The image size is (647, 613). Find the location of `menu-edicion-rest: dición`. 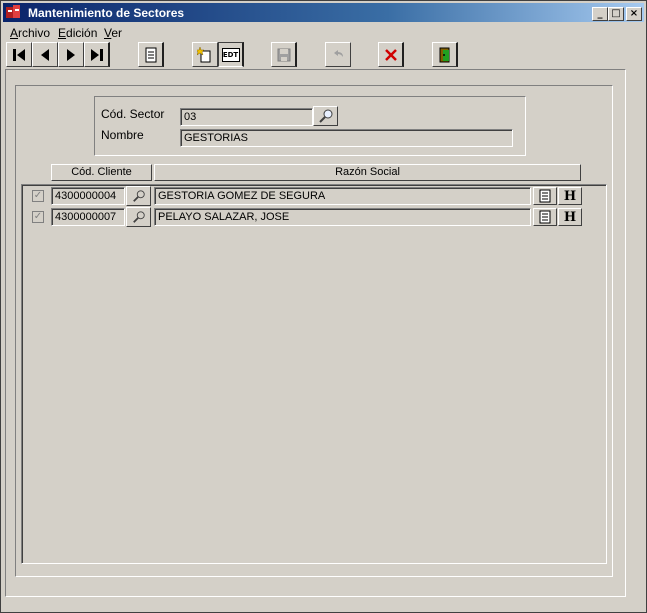

menu-edicion-rest: dición is located at coordinates (82, 33).